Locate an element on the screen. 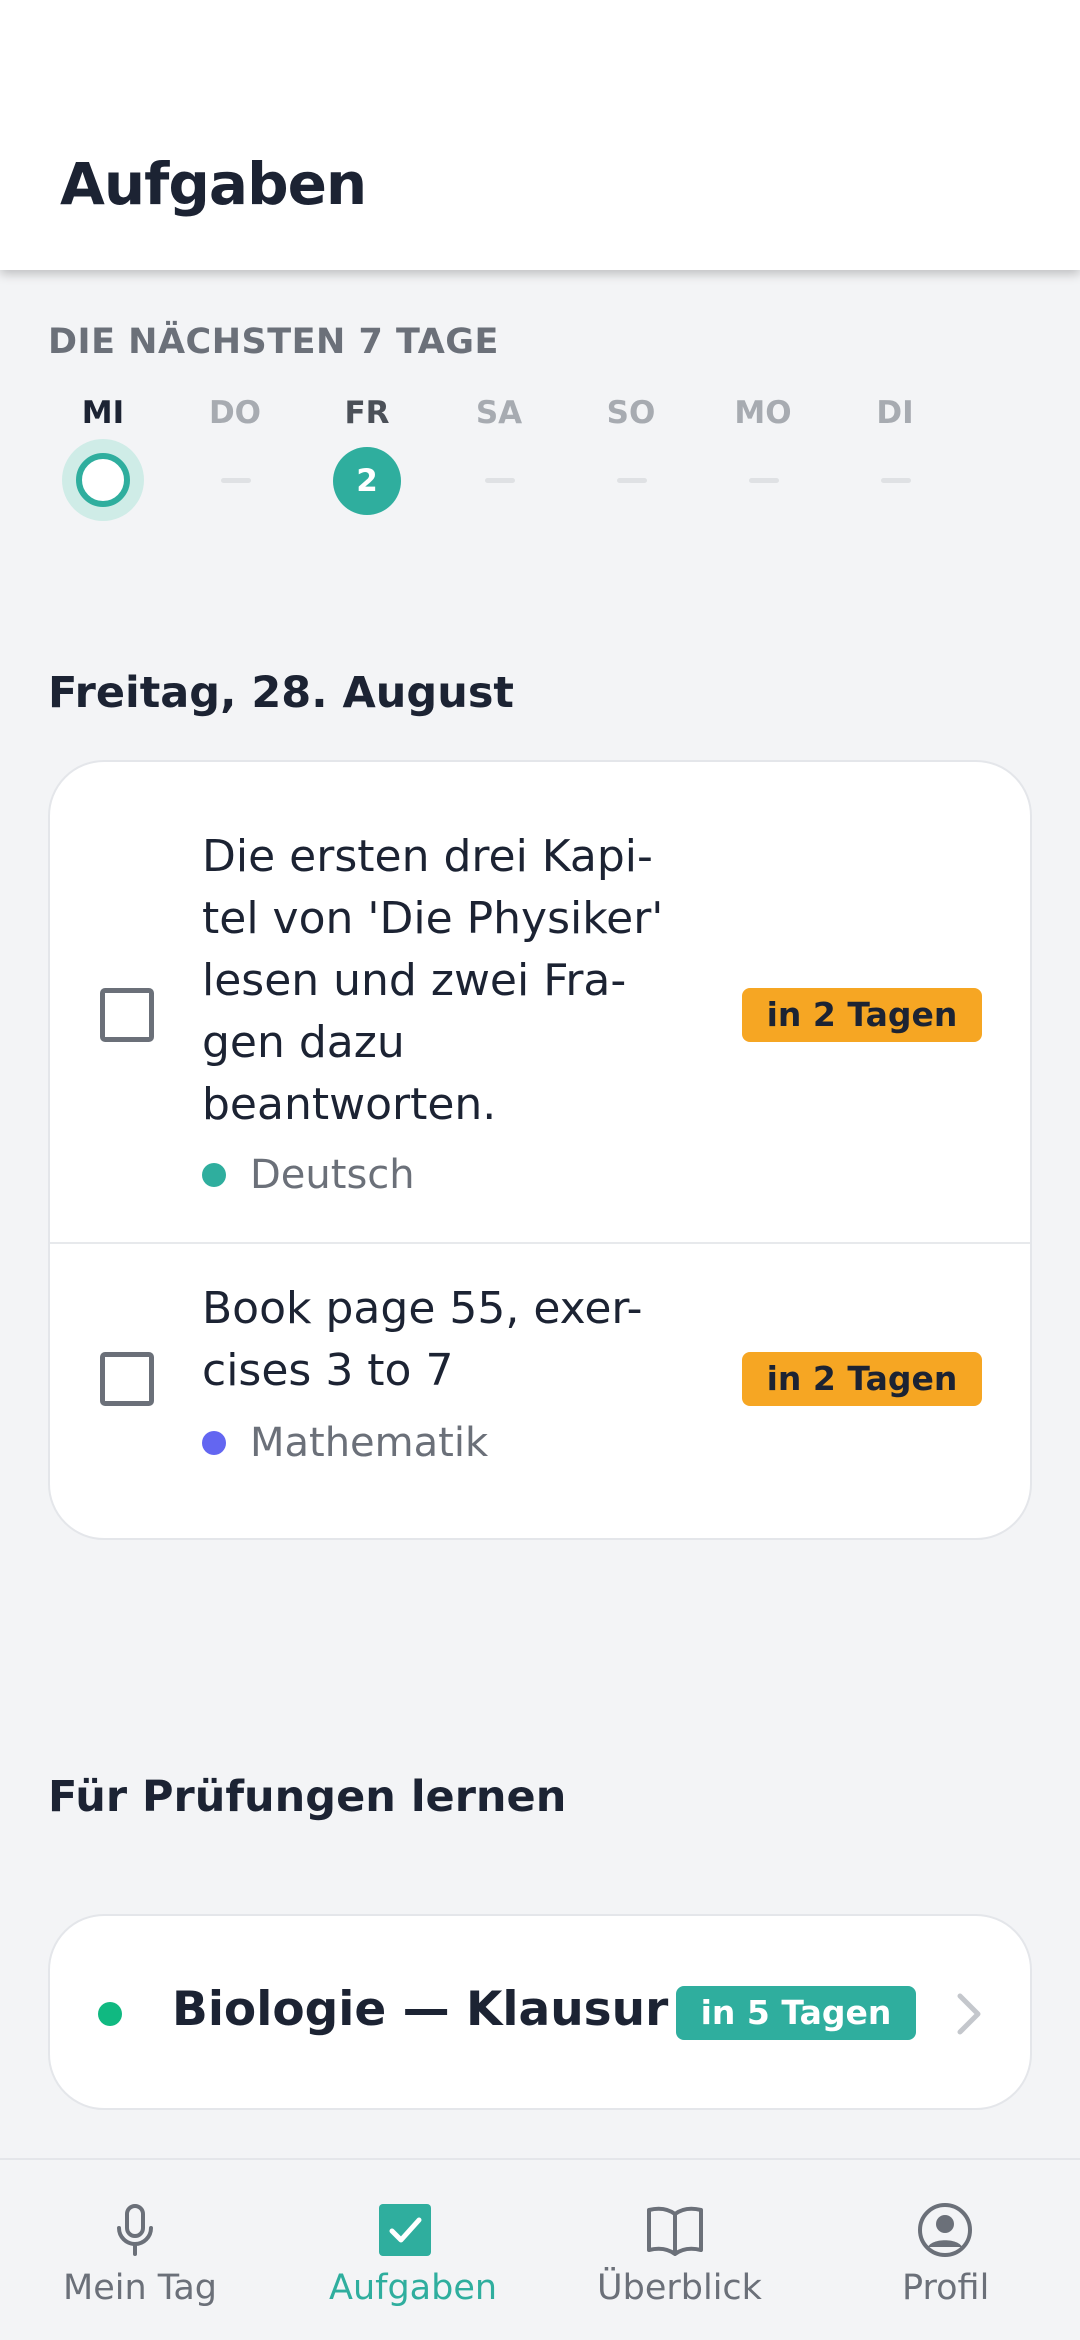 The image size is (1080, 2340). page-title: Aufgaben is located at coordinates (213, 184).